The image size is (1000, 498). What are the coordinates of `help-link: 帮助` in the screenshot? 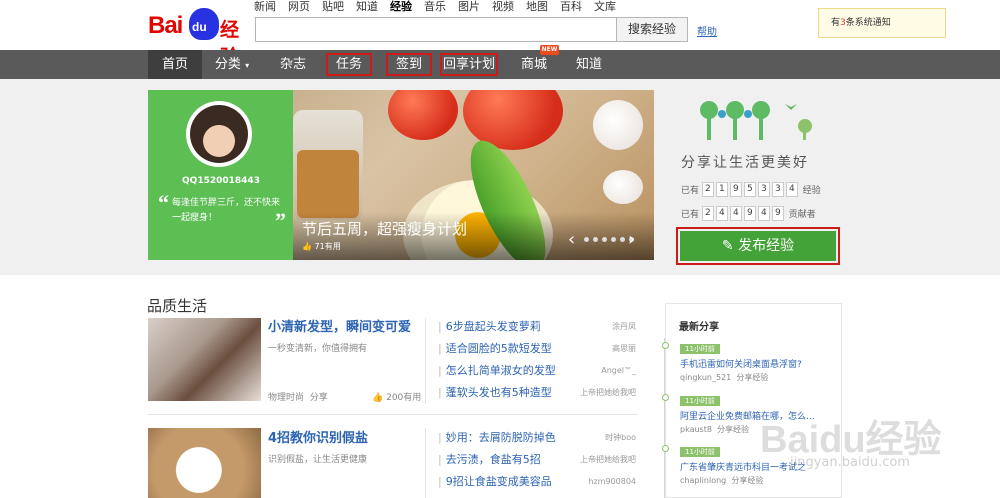 It's located at (707, 30).